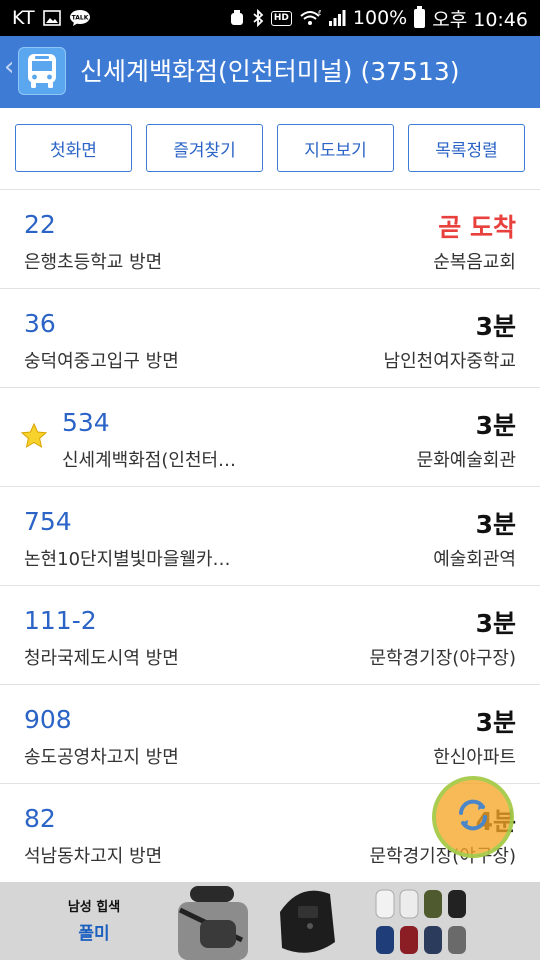 The height and width of the screenshot is (960, 540). I want to click on back-icon: ‹, so click(9, 67).